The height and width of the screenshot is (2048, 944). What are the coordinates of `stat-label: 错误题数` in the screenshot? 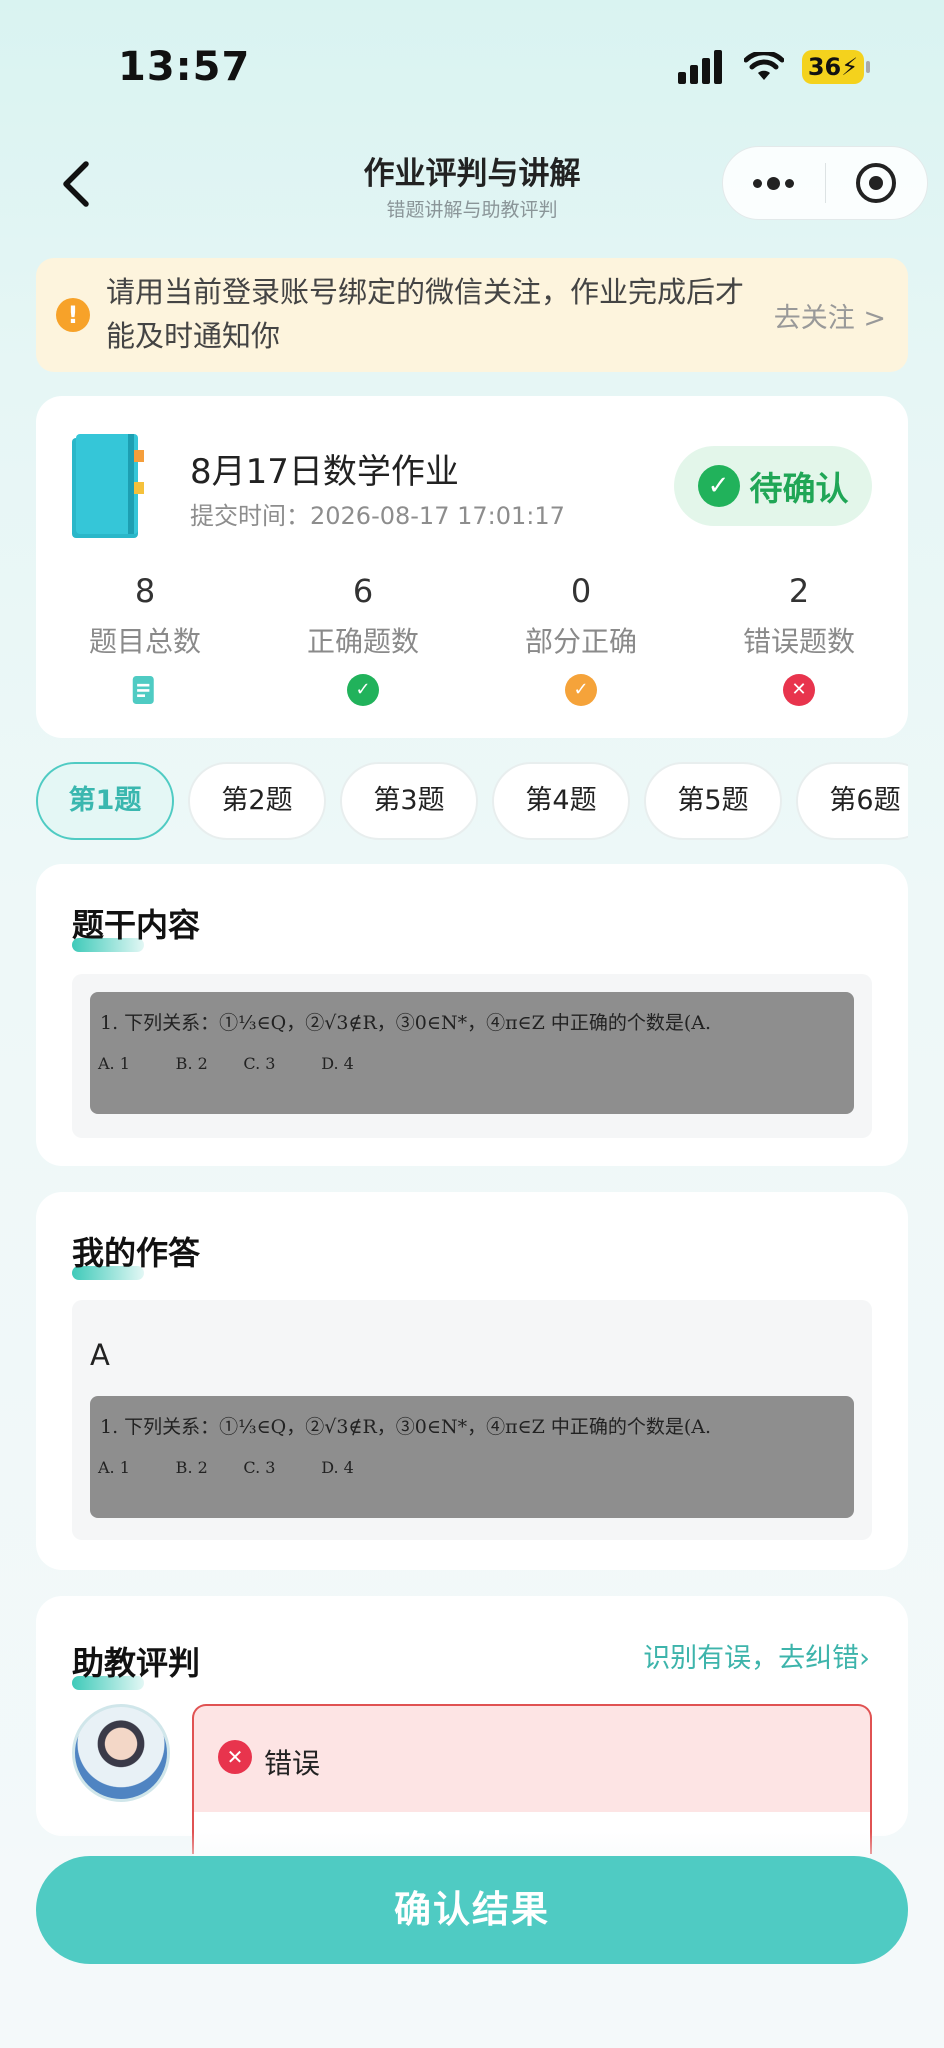 It's located at (798, 641).